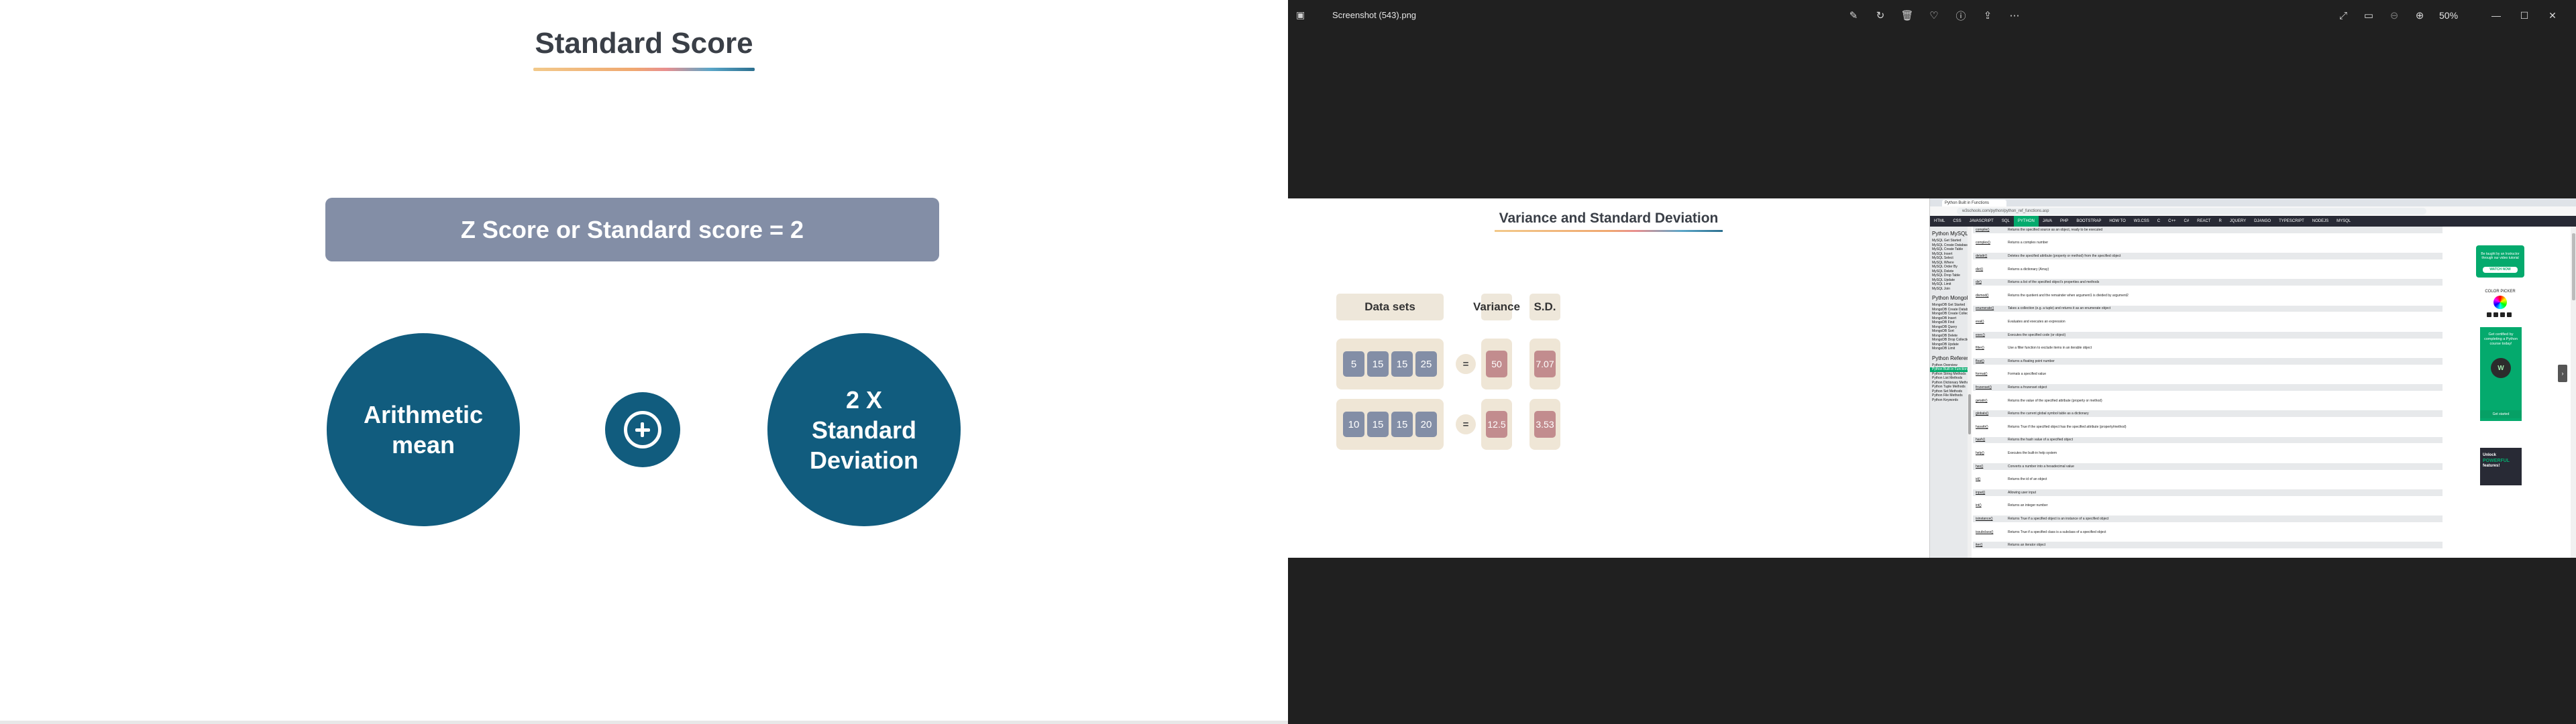 The image size is (2576, 724). What do you see at coordinates (1988, 296) in the screenshot?
I see `function-link: divmod()` at bounding box center [1988, 296].